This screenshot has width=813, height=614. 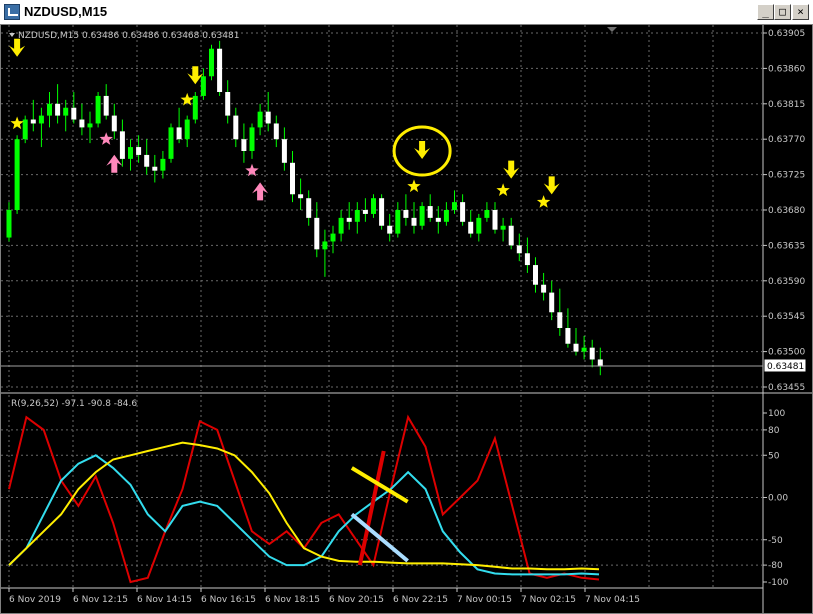 What do you see at coordinates (786, 282) in the screenshot?
I see `price-label: 0.63590` at bounding box center [786, 282].